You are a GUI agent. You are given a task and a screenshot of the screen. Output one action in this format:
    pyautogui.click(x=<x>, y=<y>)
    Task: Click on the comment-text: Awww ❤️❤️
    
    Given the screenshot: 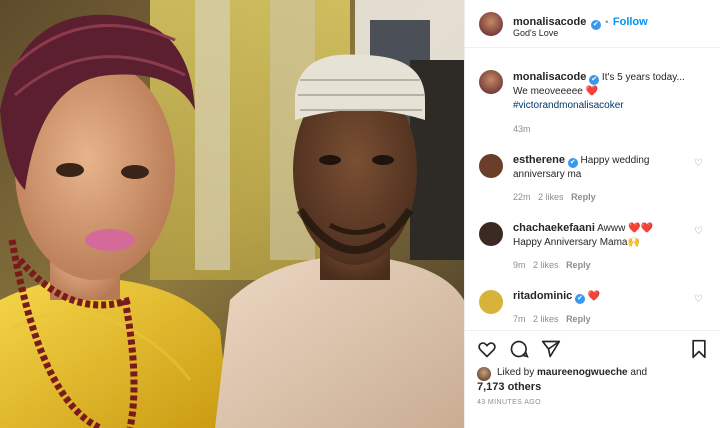 What is the action you would take?
    pyautogui.click(x=625, y=228)
    